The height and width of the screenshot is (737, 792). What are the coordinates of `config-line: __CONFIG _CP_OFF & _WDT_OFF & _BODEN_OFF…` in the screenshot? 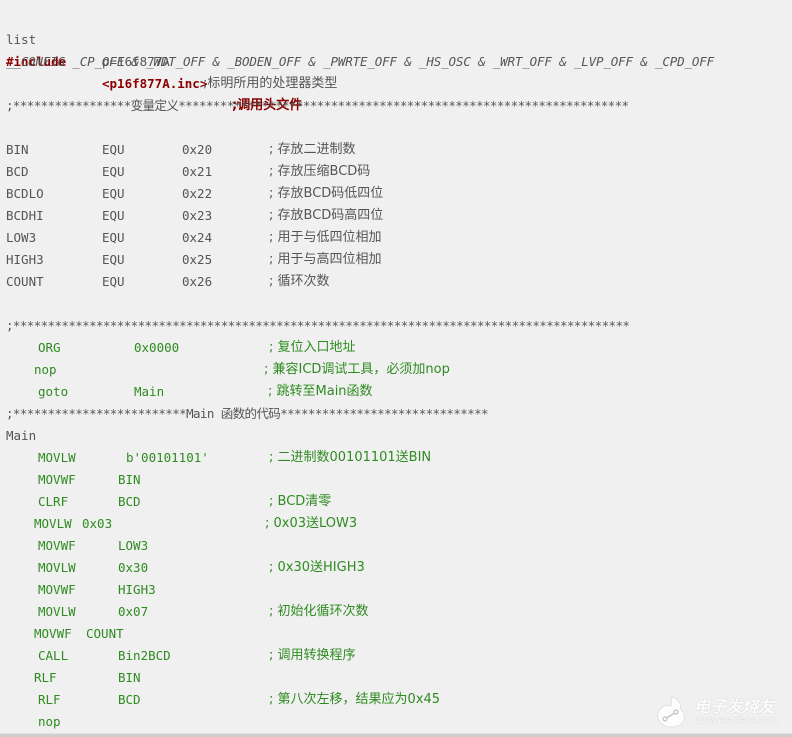 It's located at (360, 61).